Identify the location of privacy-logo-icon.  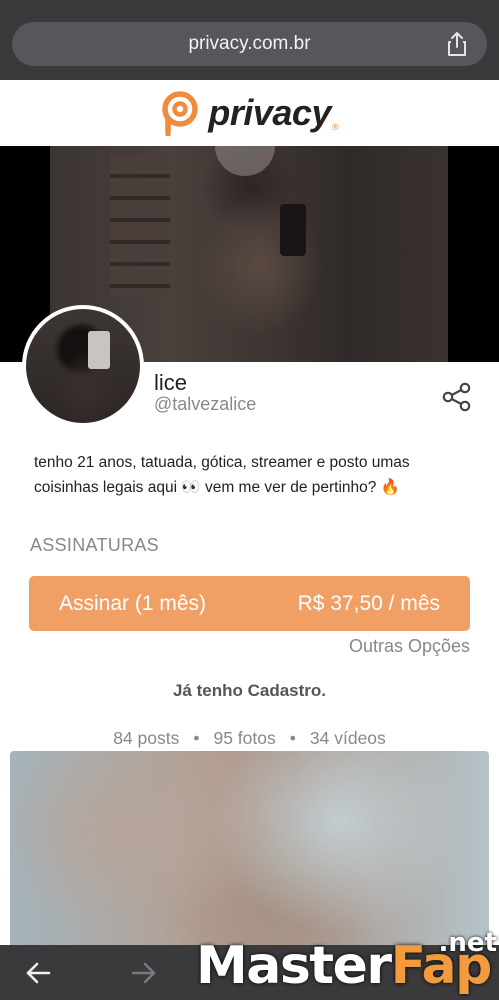
(180, 113).